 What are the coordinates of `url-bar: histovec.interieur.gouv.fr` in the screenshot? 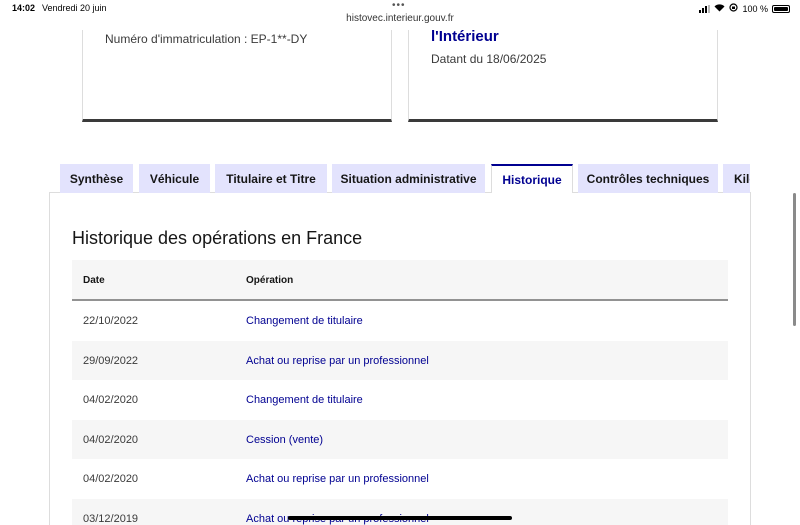 It's located at (400, 21).